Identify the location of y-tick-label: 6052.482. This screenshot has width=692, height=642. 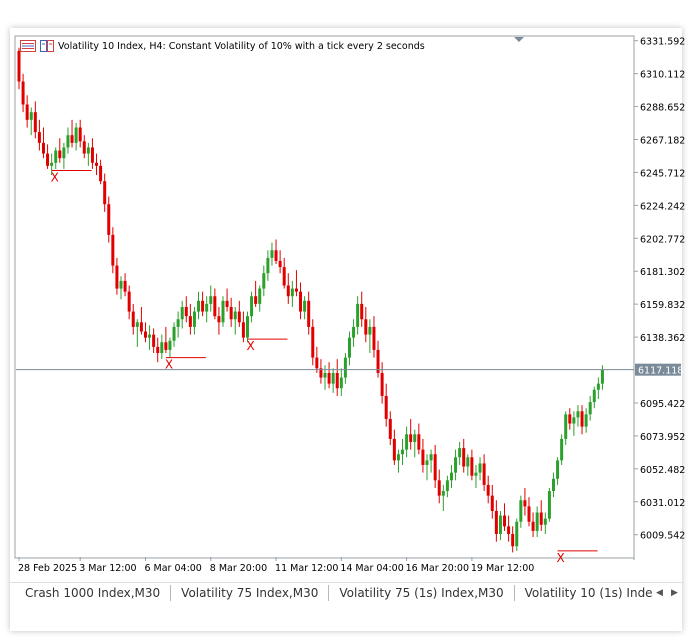
(662, 470).